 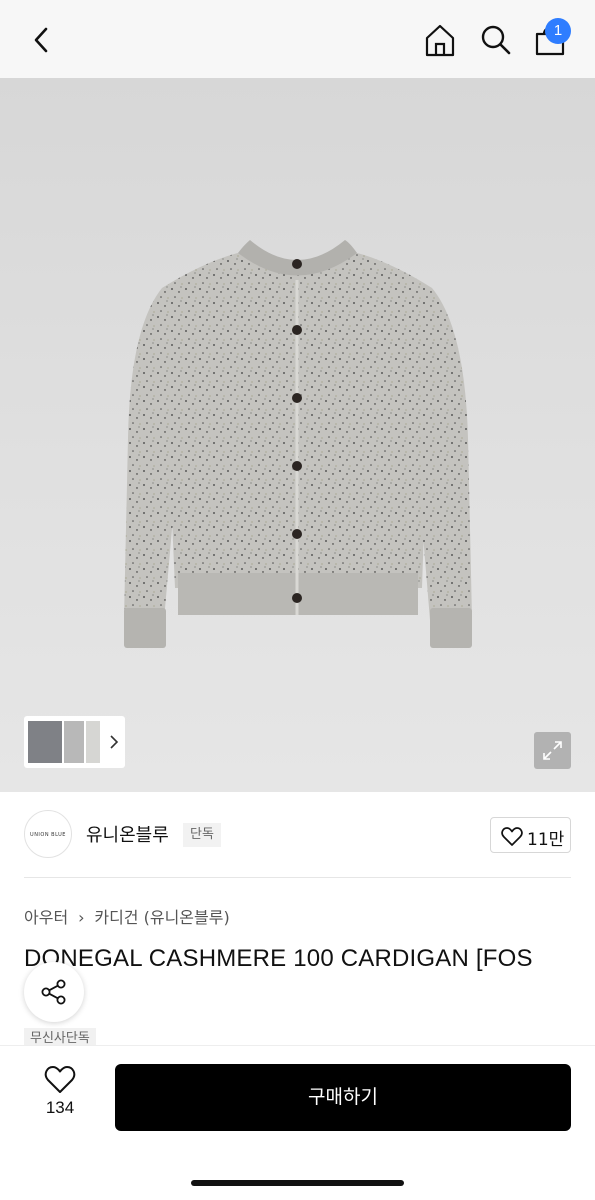 I want to click on divider, so click(x=297, y=877).